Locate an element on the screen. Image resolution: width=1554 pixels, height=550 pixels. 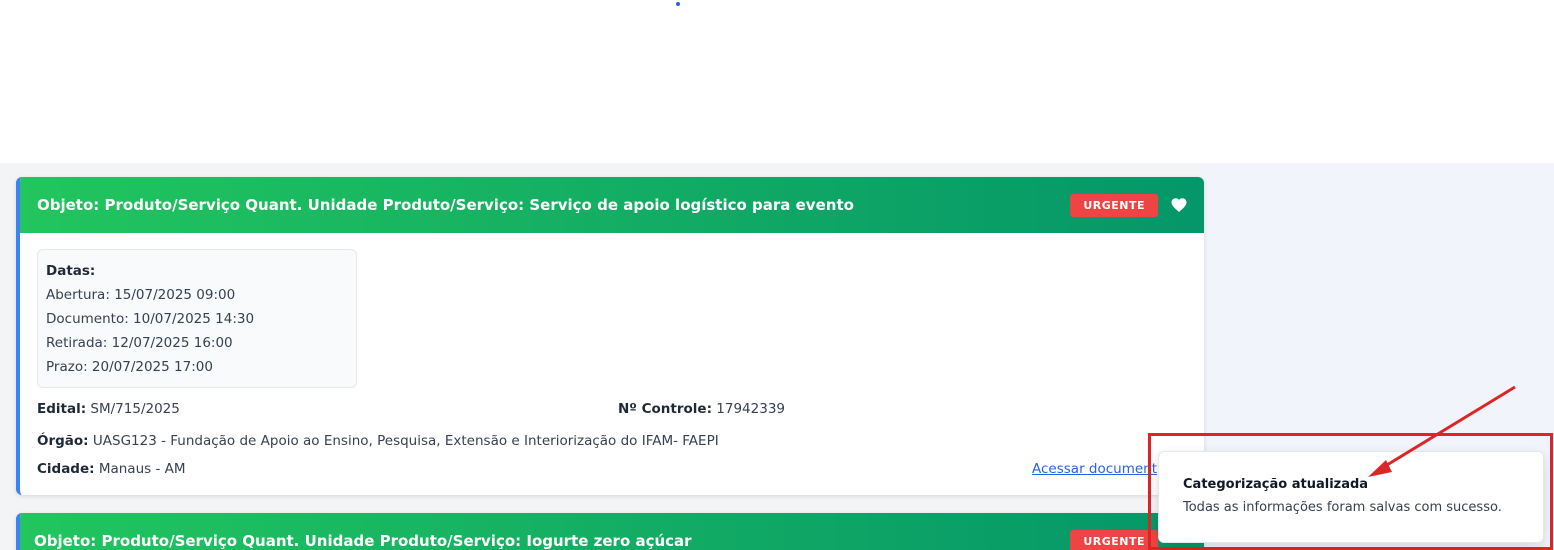
date-row: Abertura: 15/07/2025 09:00 is located at coordinates (141, 295).